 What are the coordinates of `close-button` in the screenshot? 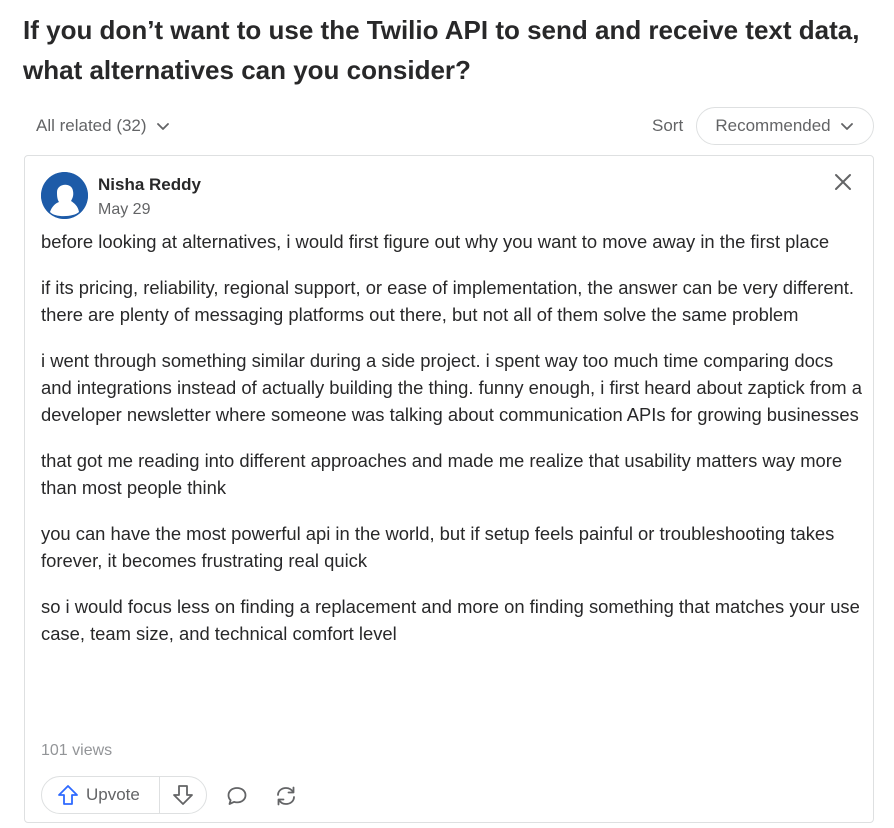 It's located at (843, 182).